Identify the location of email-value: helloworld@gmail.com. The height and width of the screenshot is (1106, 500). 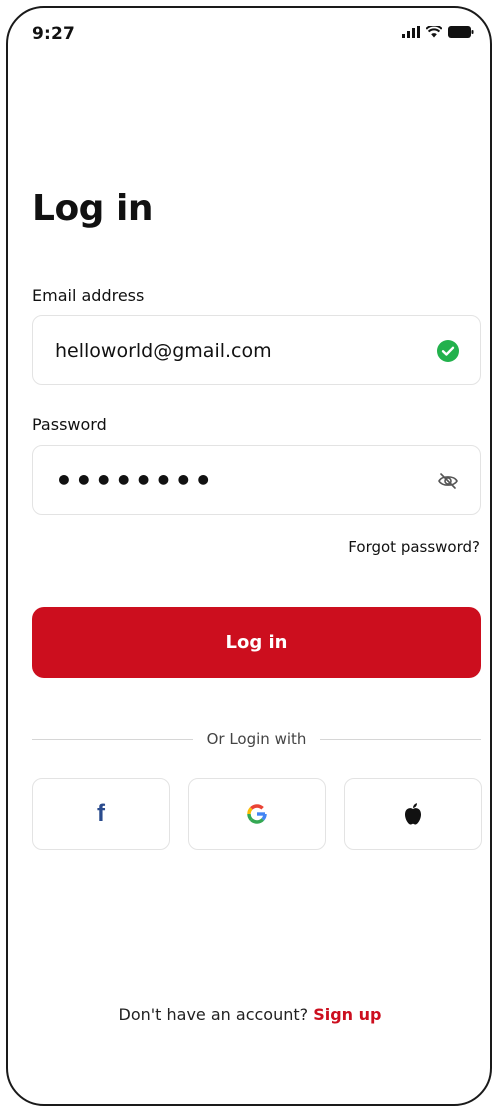
(163, 351).